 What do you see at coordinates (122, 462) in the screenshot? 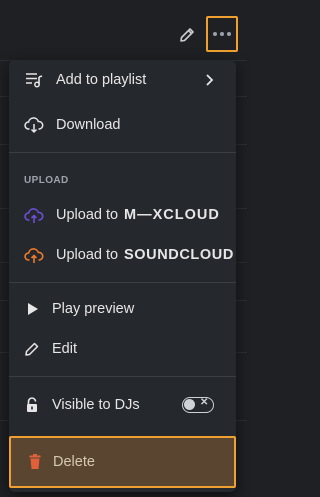
I see `menu-item-delete: Delete` at bounding box center [122, 462].